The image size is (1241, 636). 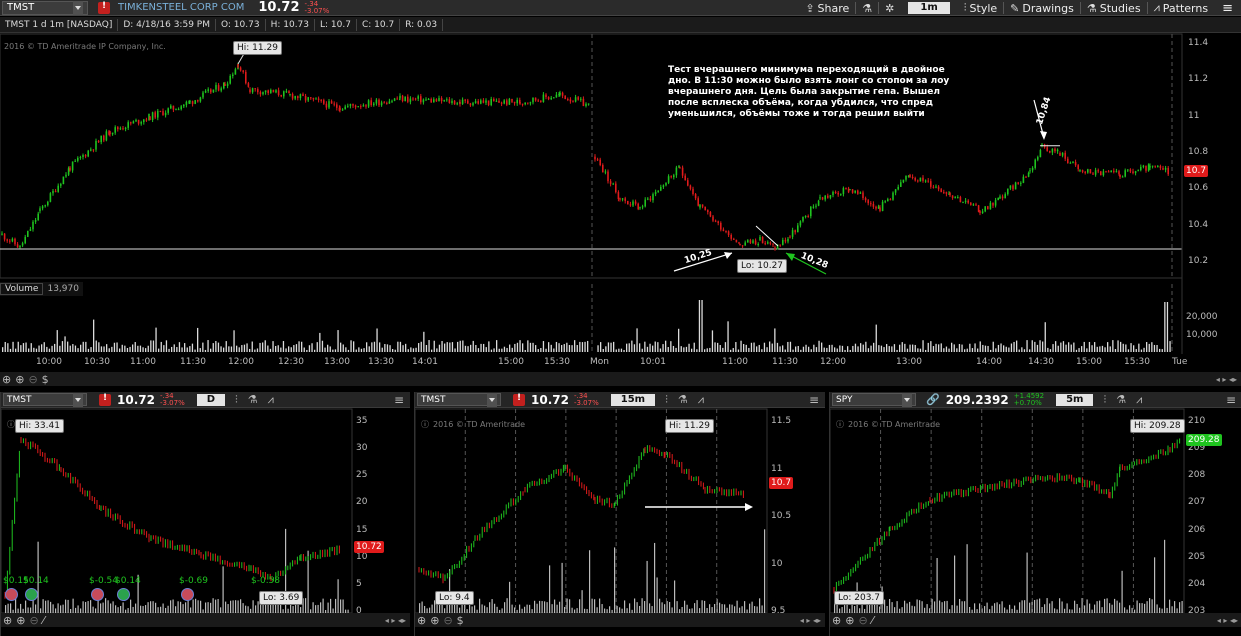 What do you see at coordinates (257, 48) in the screenshot?
I see `hi-label: Hi: 11.29` at bounding box center [257, 48].